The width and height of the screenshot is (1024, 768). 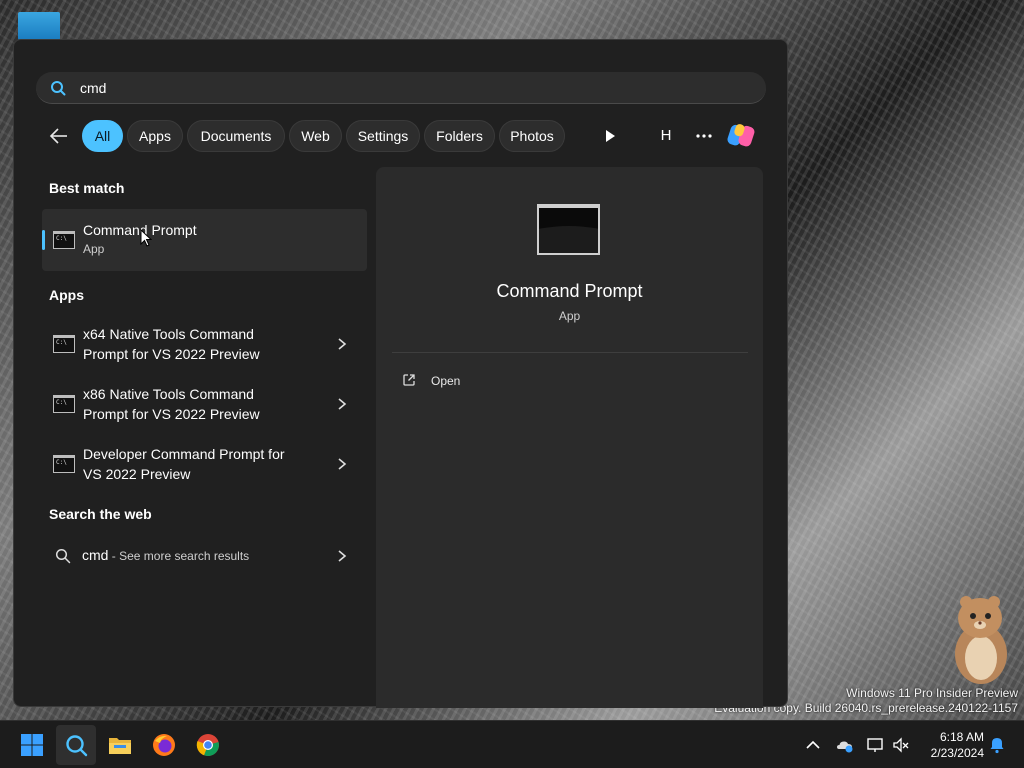 What do you see at coordinates (100, 514) in the screenshot?
I see `search-web-heading: Search the web` at bounding box center [100, 514].